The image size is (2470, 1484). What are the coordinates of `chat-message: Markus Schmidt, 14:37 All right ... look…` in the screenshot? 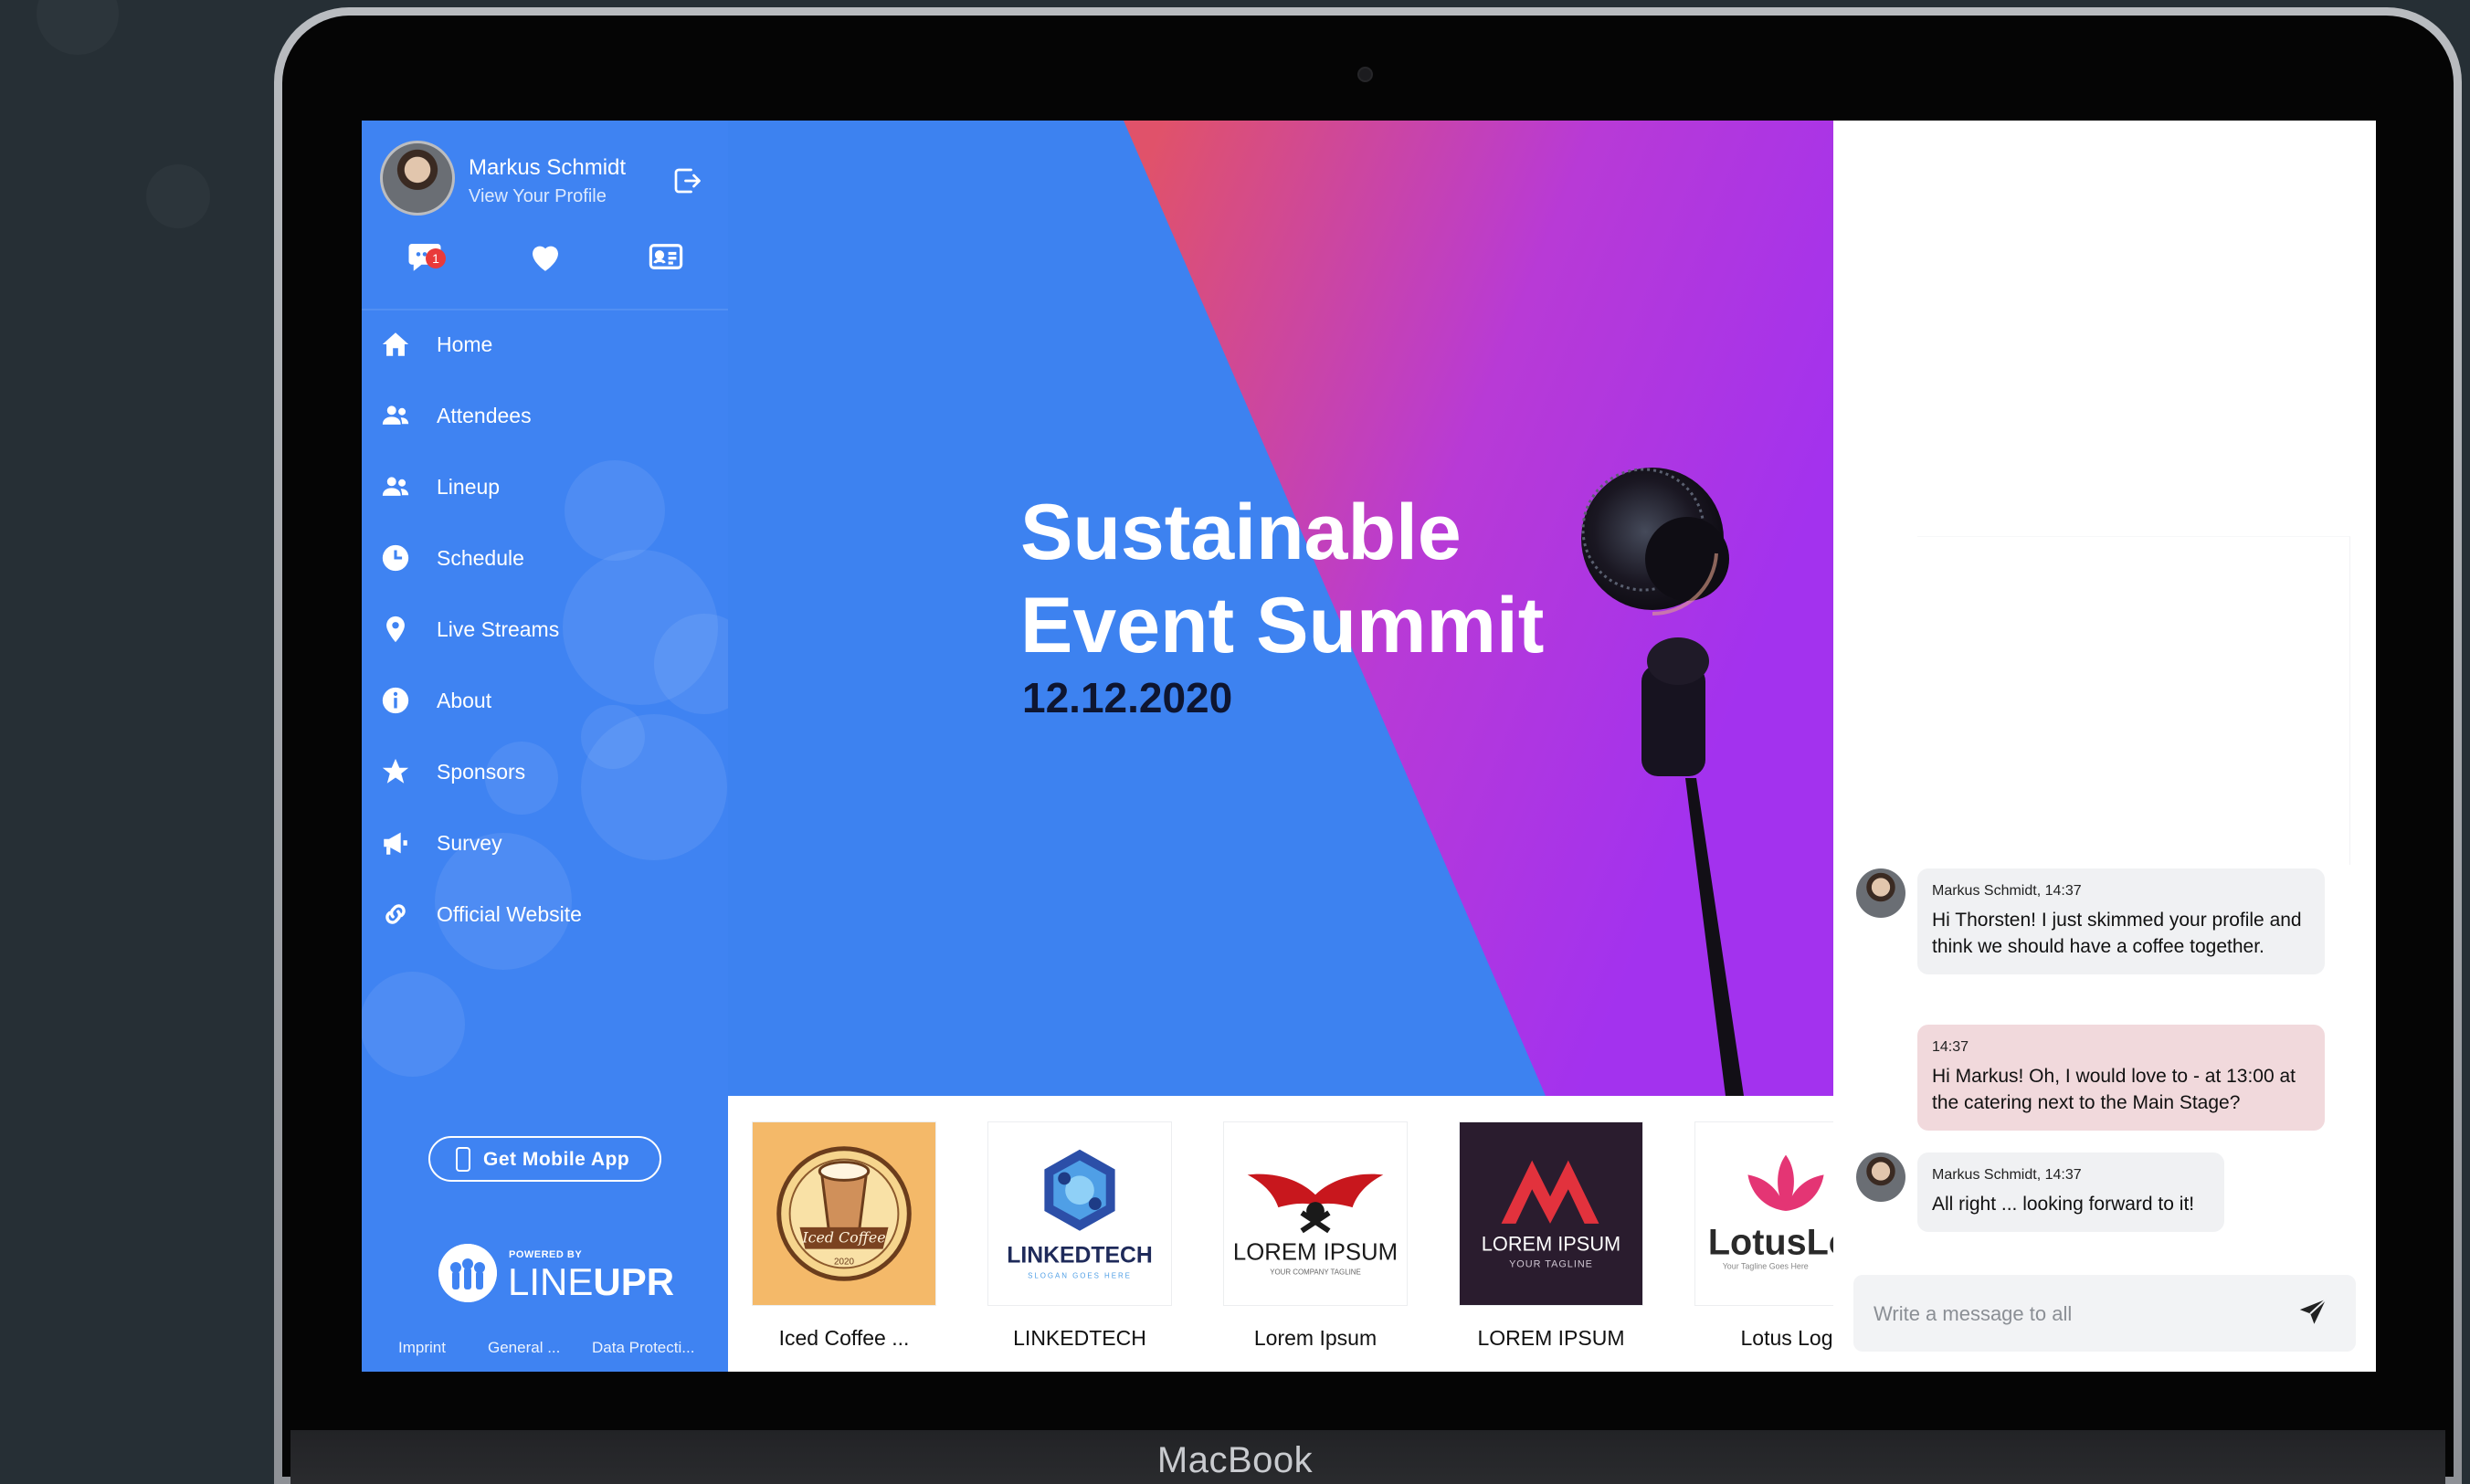 It's located at (2070, 1192).